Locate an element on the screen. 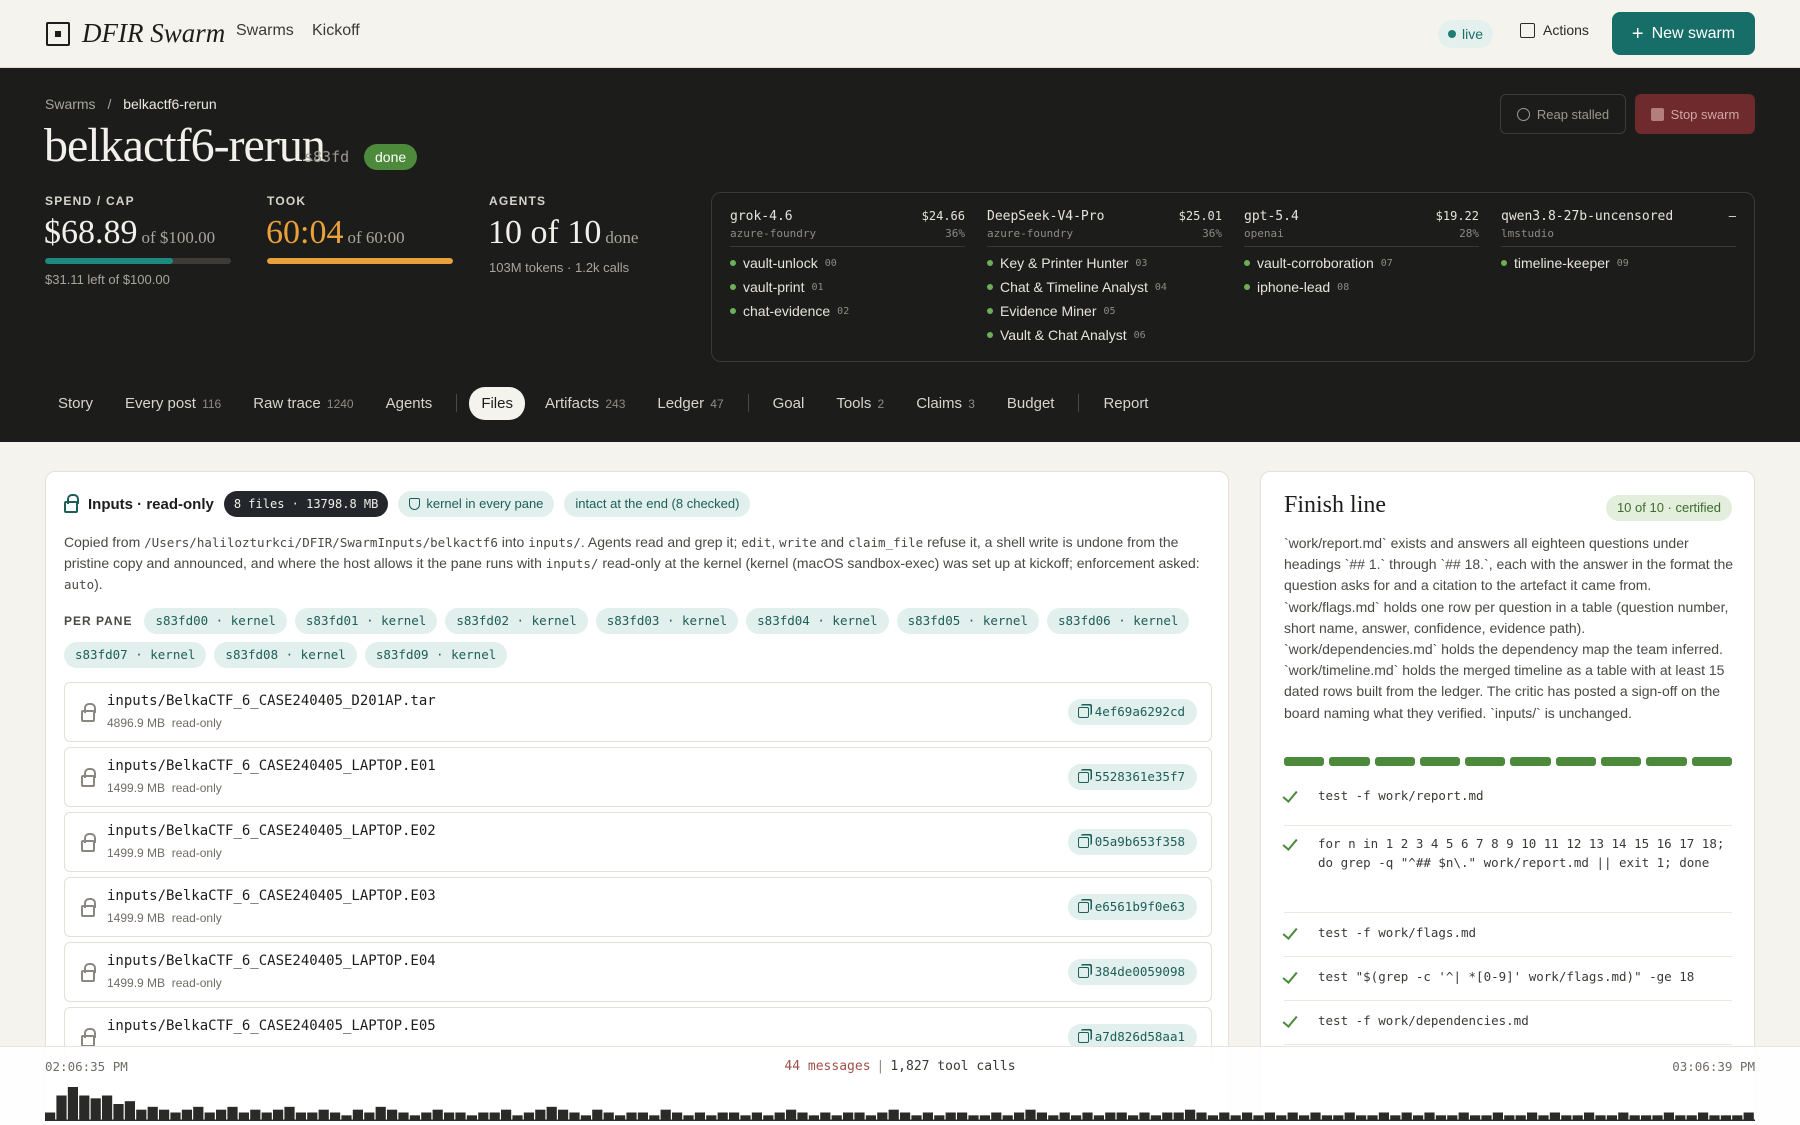 Image resolution: width=1800 pixels, height=1125 pixels. tab-story: Story is located at coordinates (75, 403).